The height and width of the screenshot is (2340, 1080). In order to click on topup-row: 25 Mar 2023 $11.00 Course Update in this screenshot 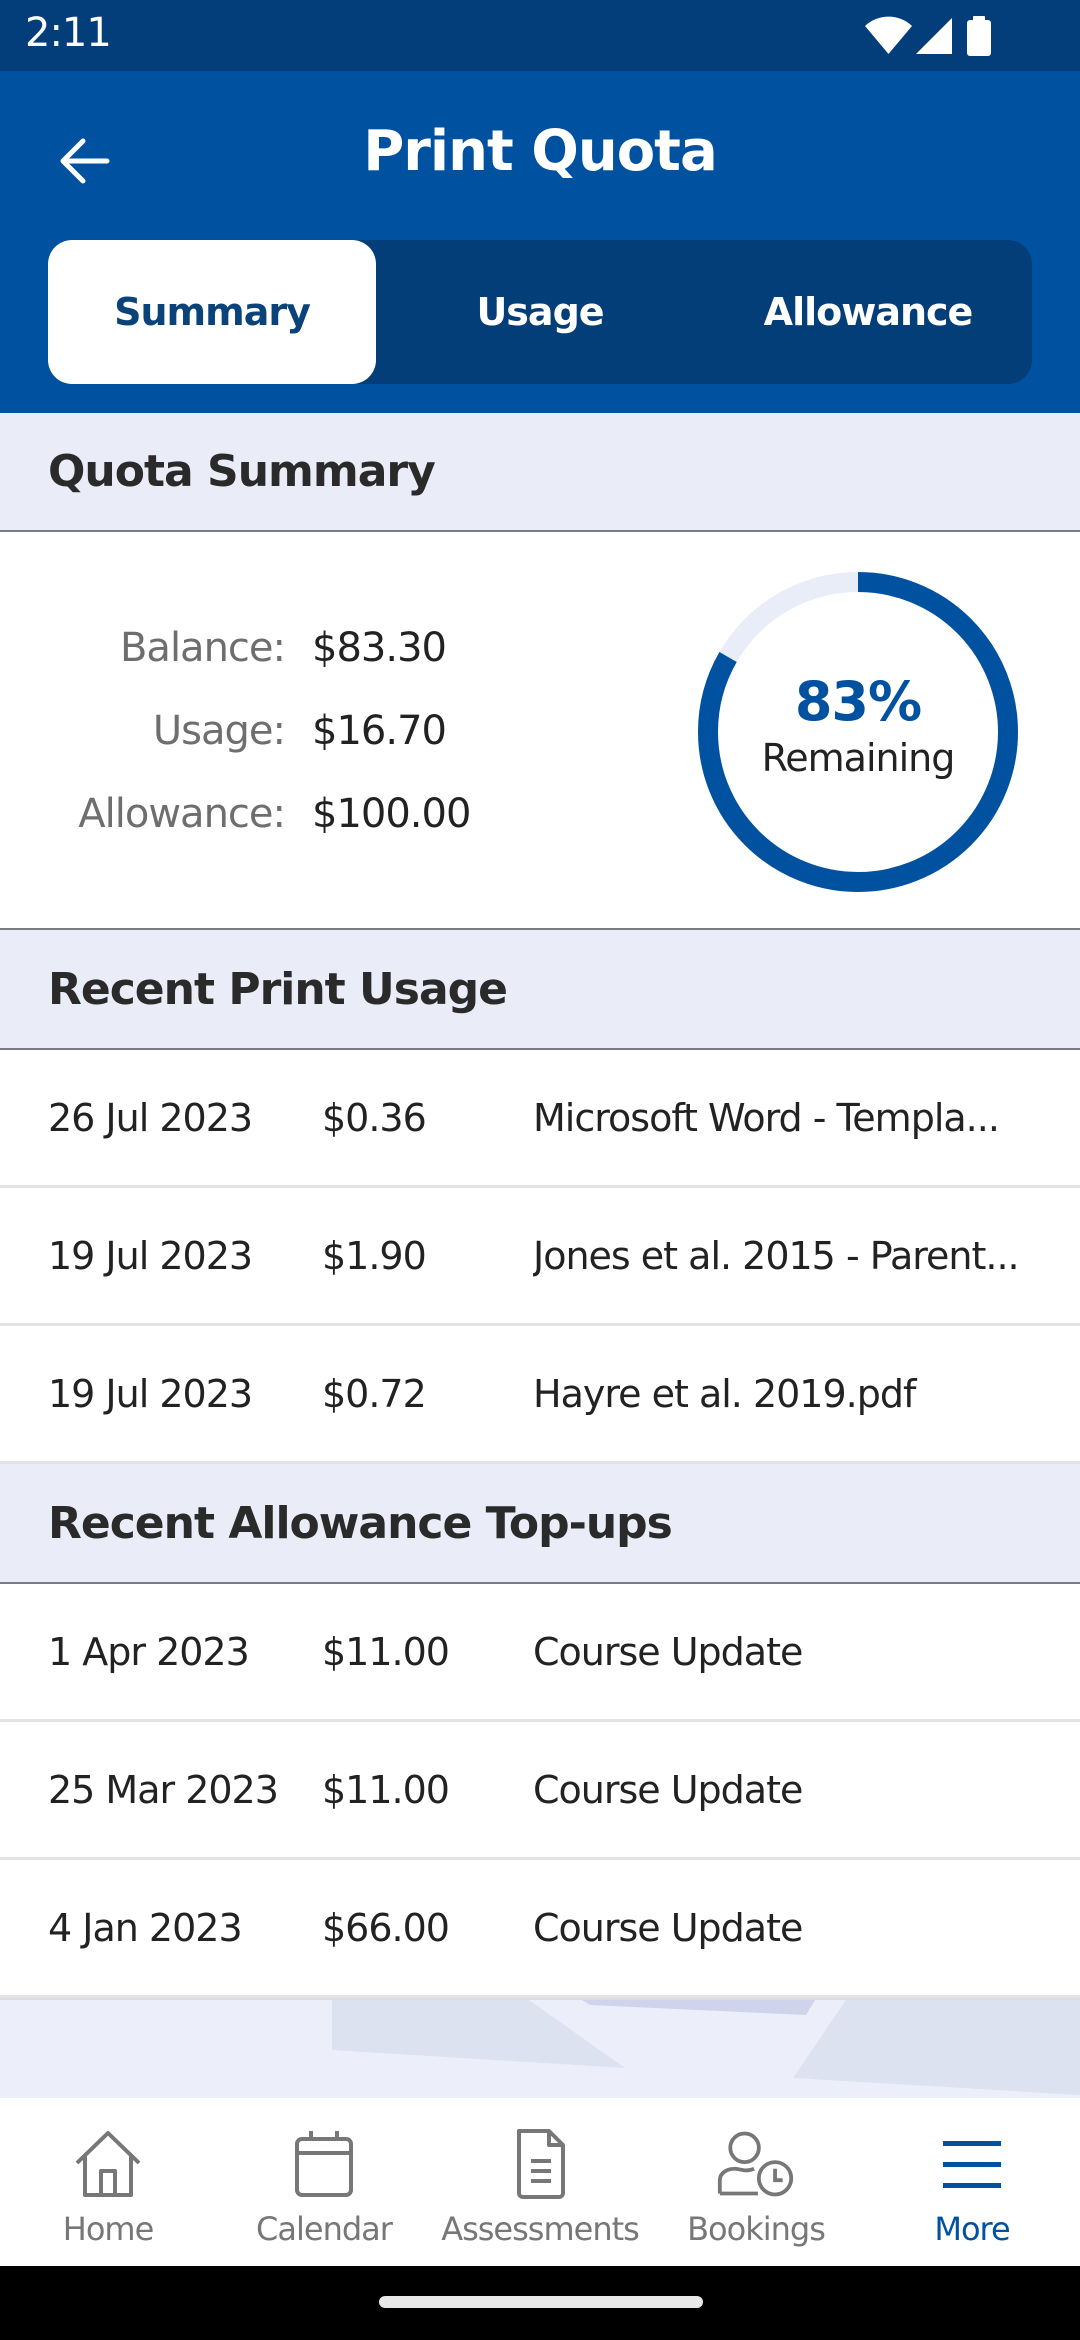, I will do `click(540, 1791)`.